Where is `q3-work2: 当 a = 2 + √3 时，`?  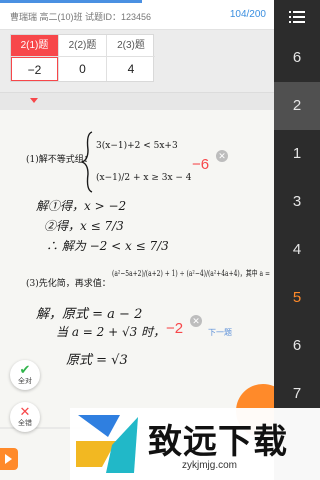
q3-work2: 当 a = 2 + √3 时， is located at coordinates (110, 332).